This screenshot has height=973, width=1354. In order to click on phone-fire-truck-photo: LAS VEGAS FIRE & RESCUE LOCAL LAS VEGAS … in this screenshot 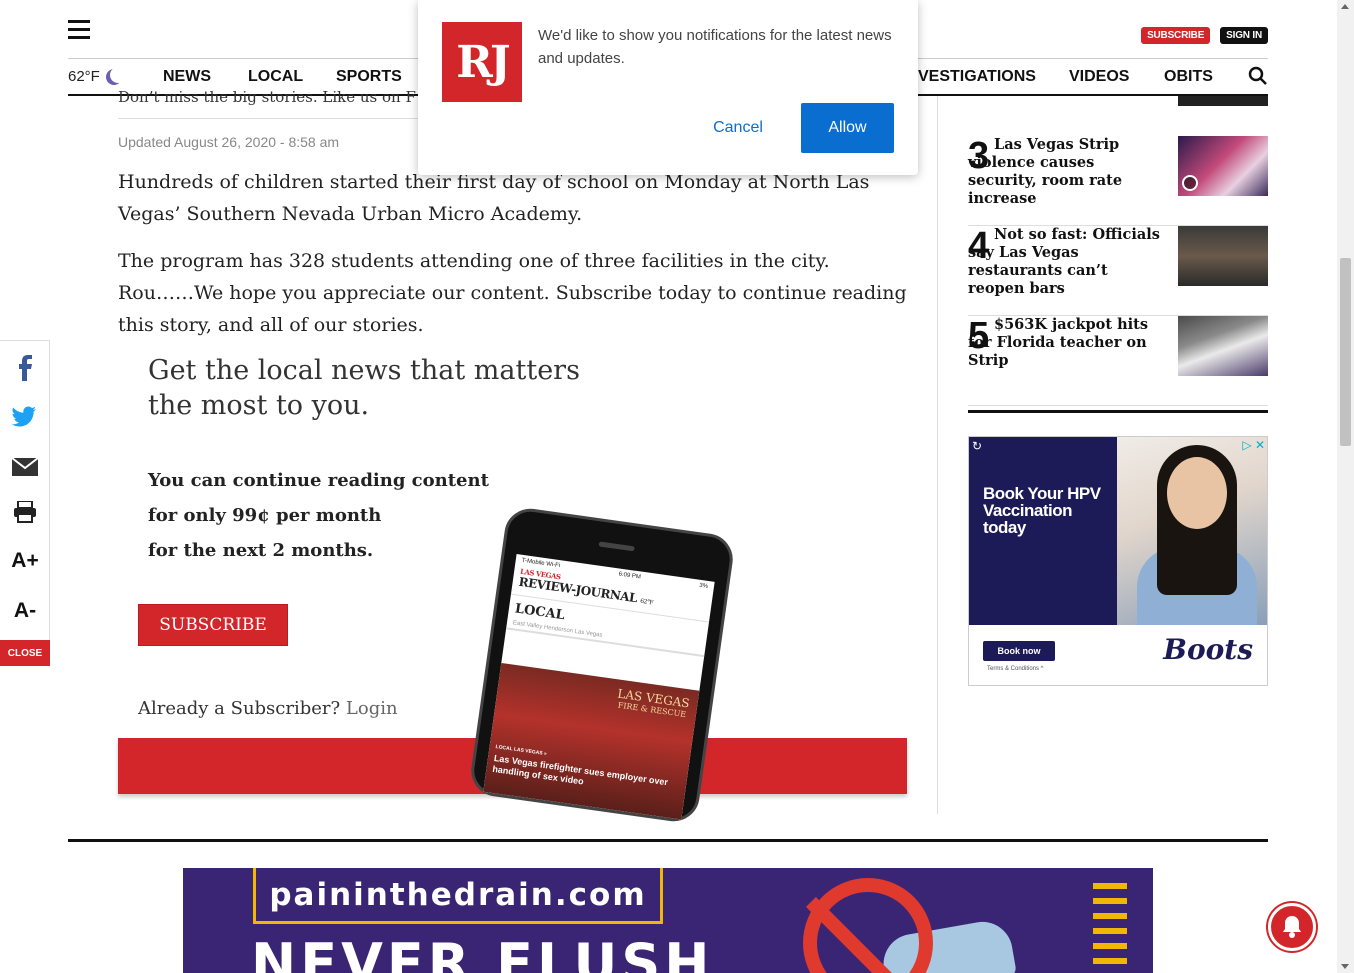, I will do `click(591, 741)`.